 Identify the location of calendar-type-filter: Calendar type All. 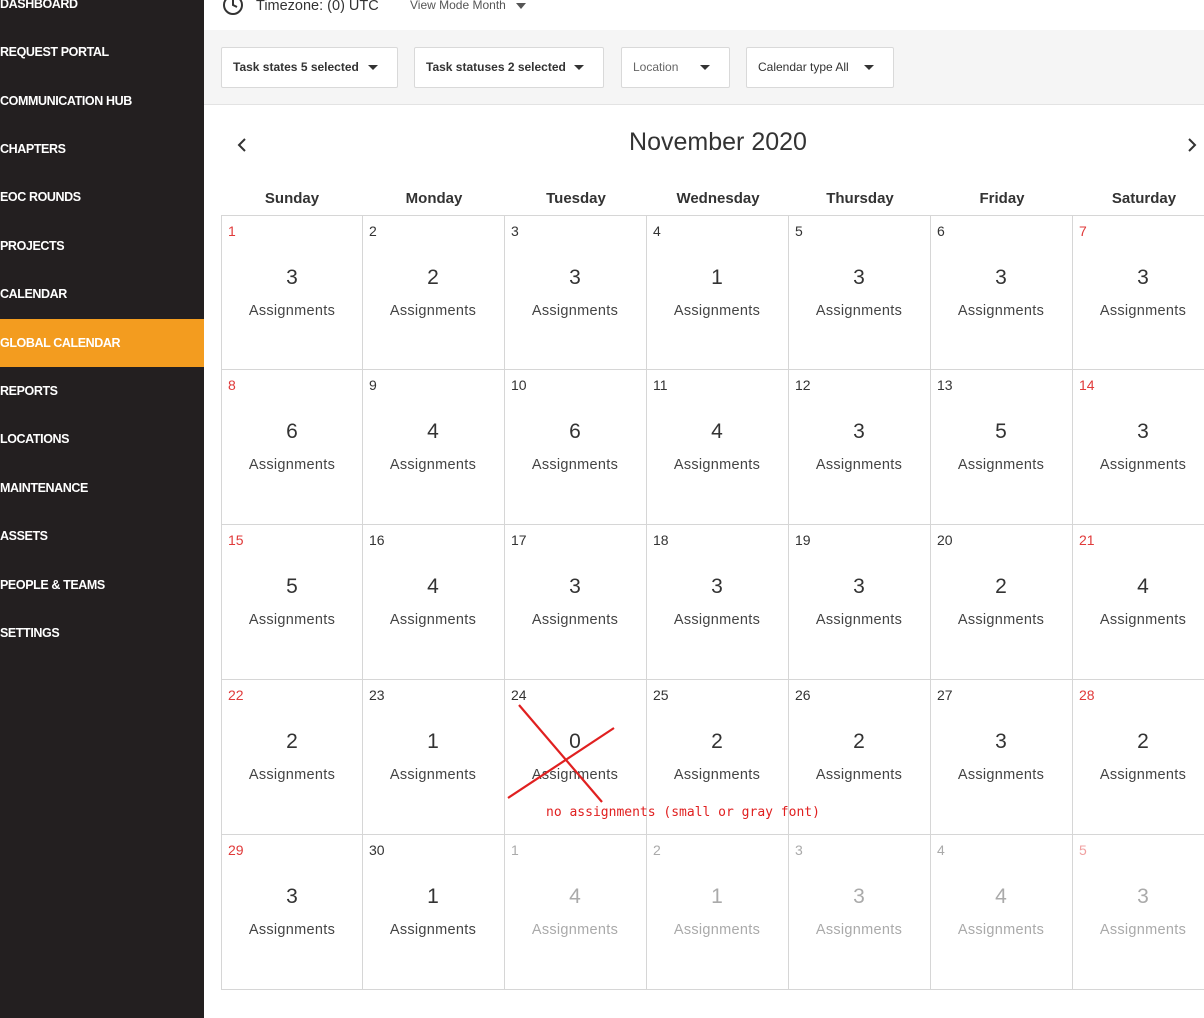
(820, 67).